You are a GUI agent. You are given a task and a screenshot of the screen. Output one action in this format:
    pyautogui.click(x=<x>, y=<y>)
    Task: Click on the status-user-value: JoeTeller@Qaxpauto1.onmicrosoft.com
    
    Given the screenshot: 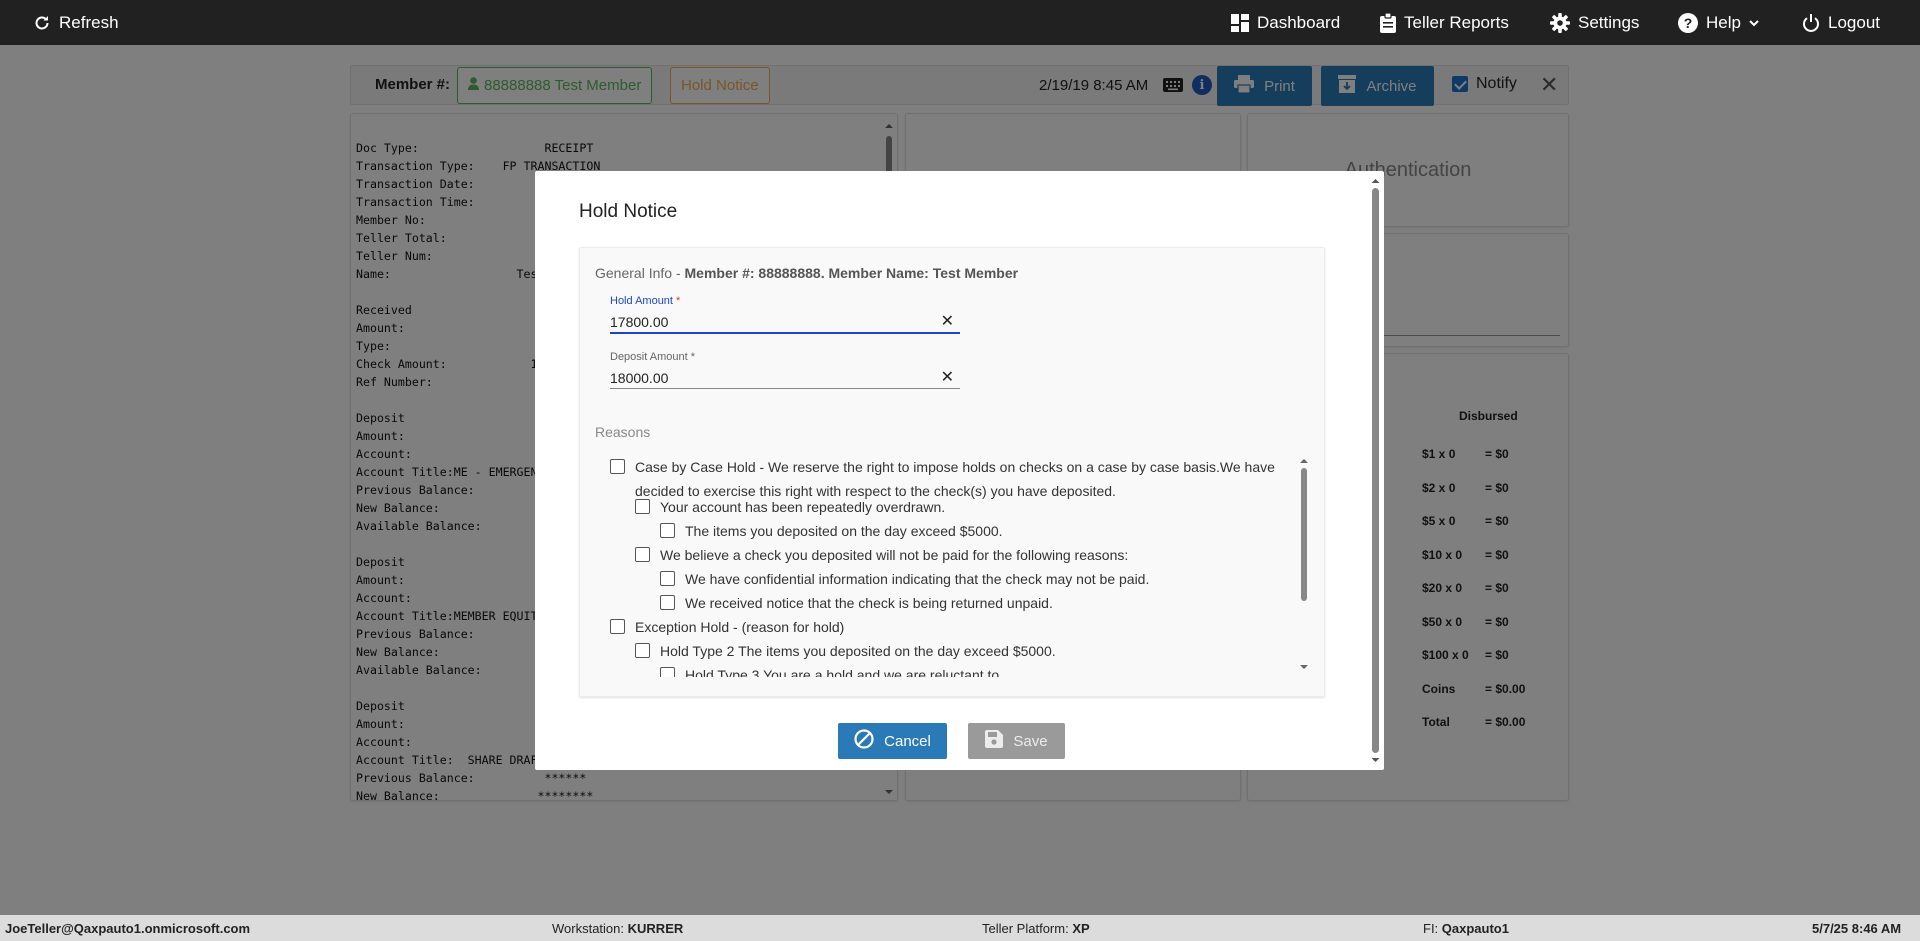 What is the action you would take?
    pyautogui.click(x=128, y=928)
    